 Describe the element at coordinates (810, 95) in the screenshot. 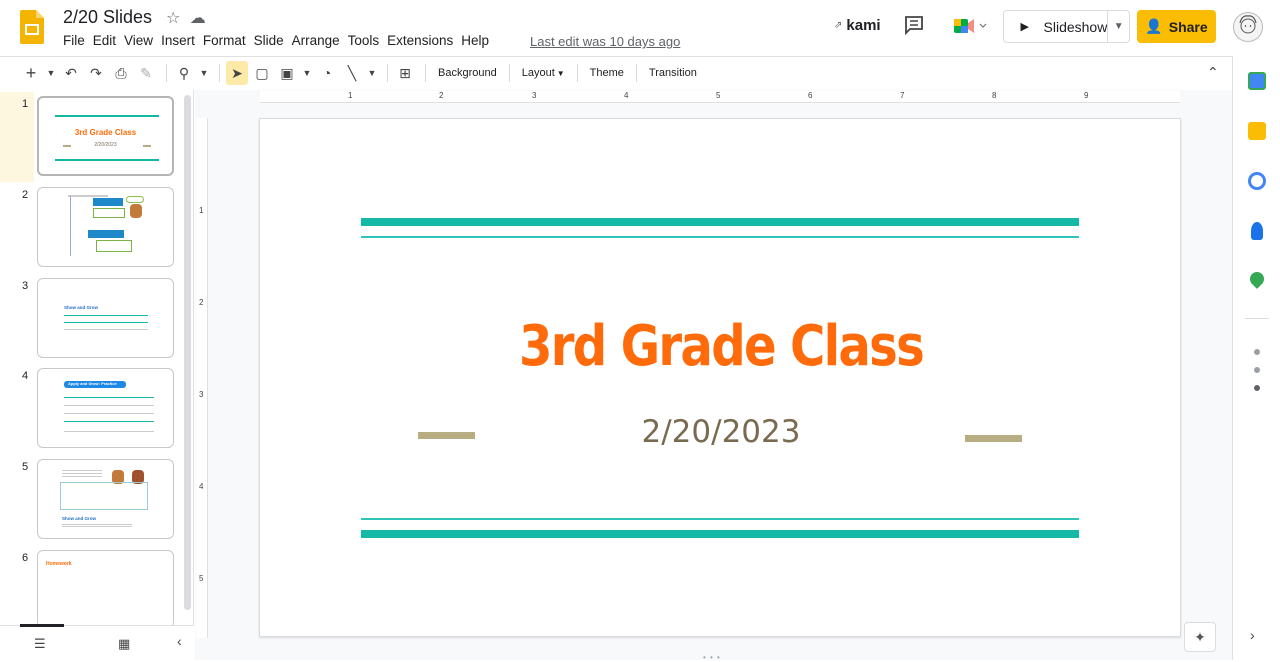

I see `ruler-mark: 6` at that location.